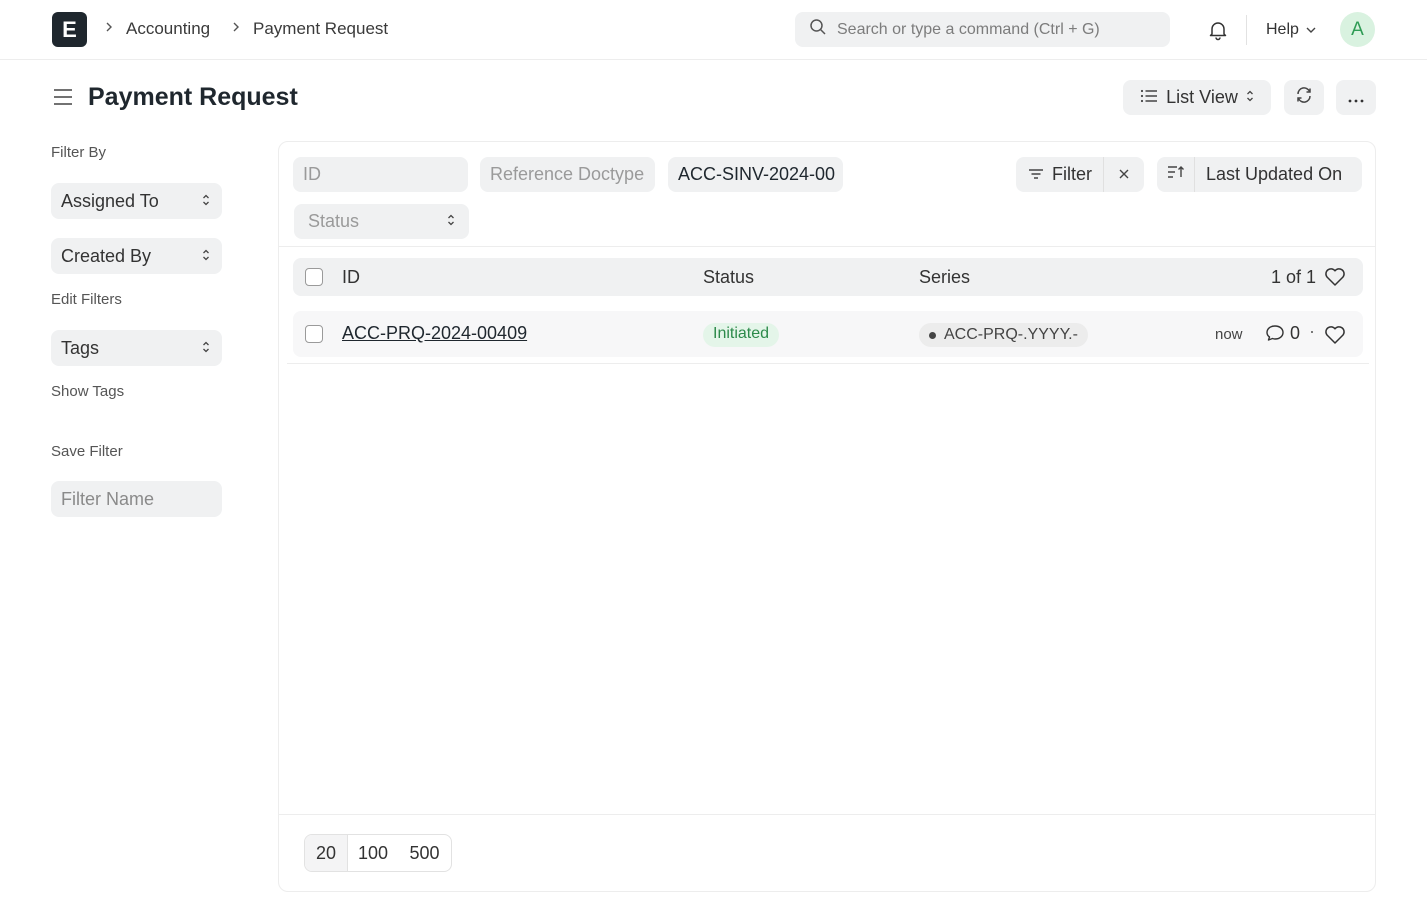  I want to click on list-count: 1 of 1, so click(1294, 277).